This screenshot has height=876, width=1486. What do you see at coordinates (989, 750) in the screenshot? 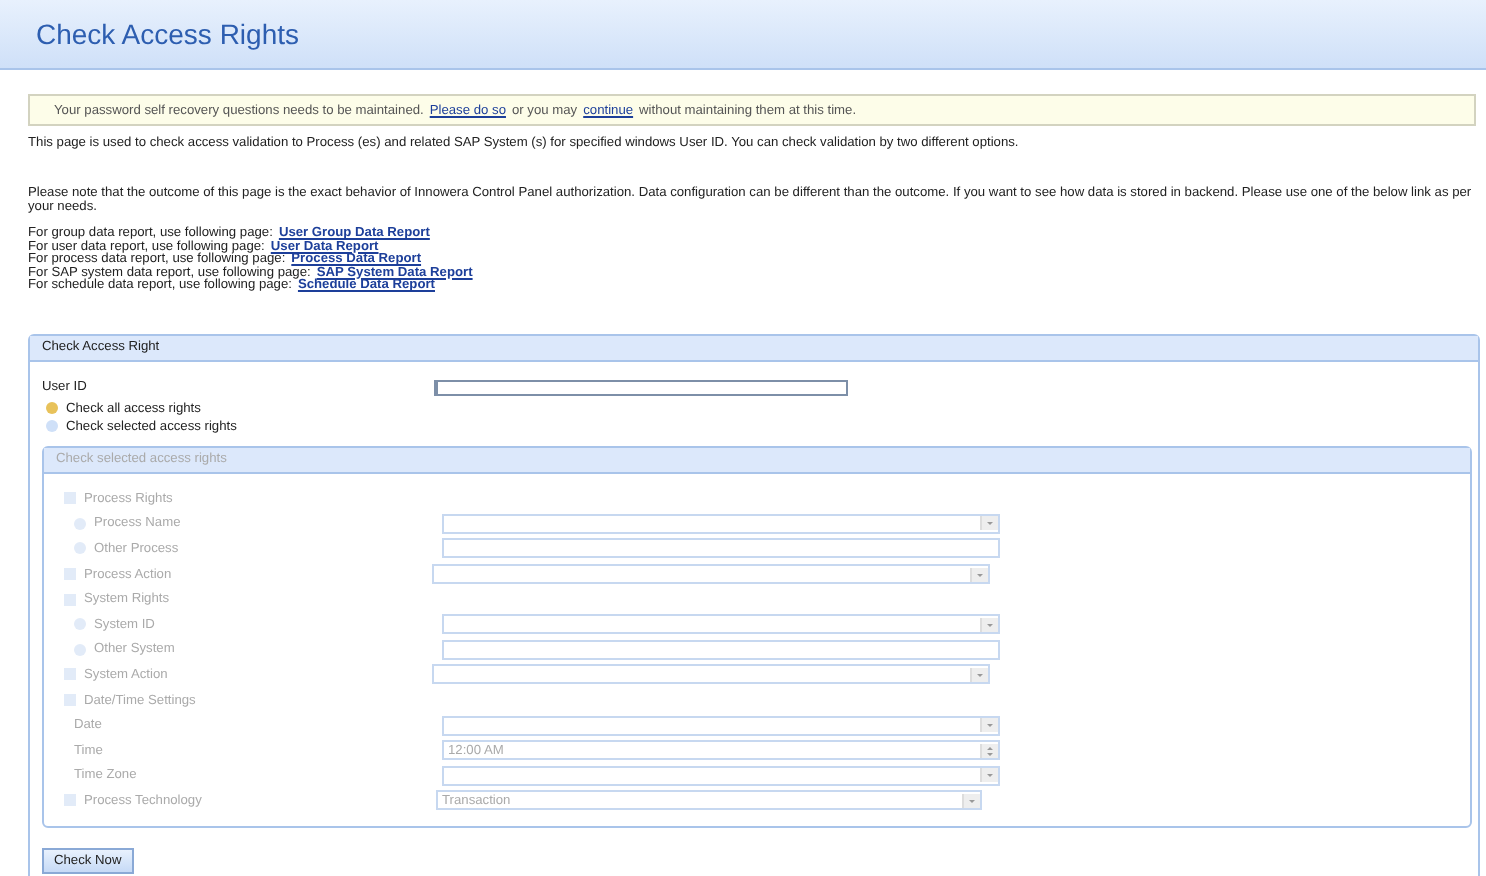
I see `spinner-icon` at bounding box center [989, 750].